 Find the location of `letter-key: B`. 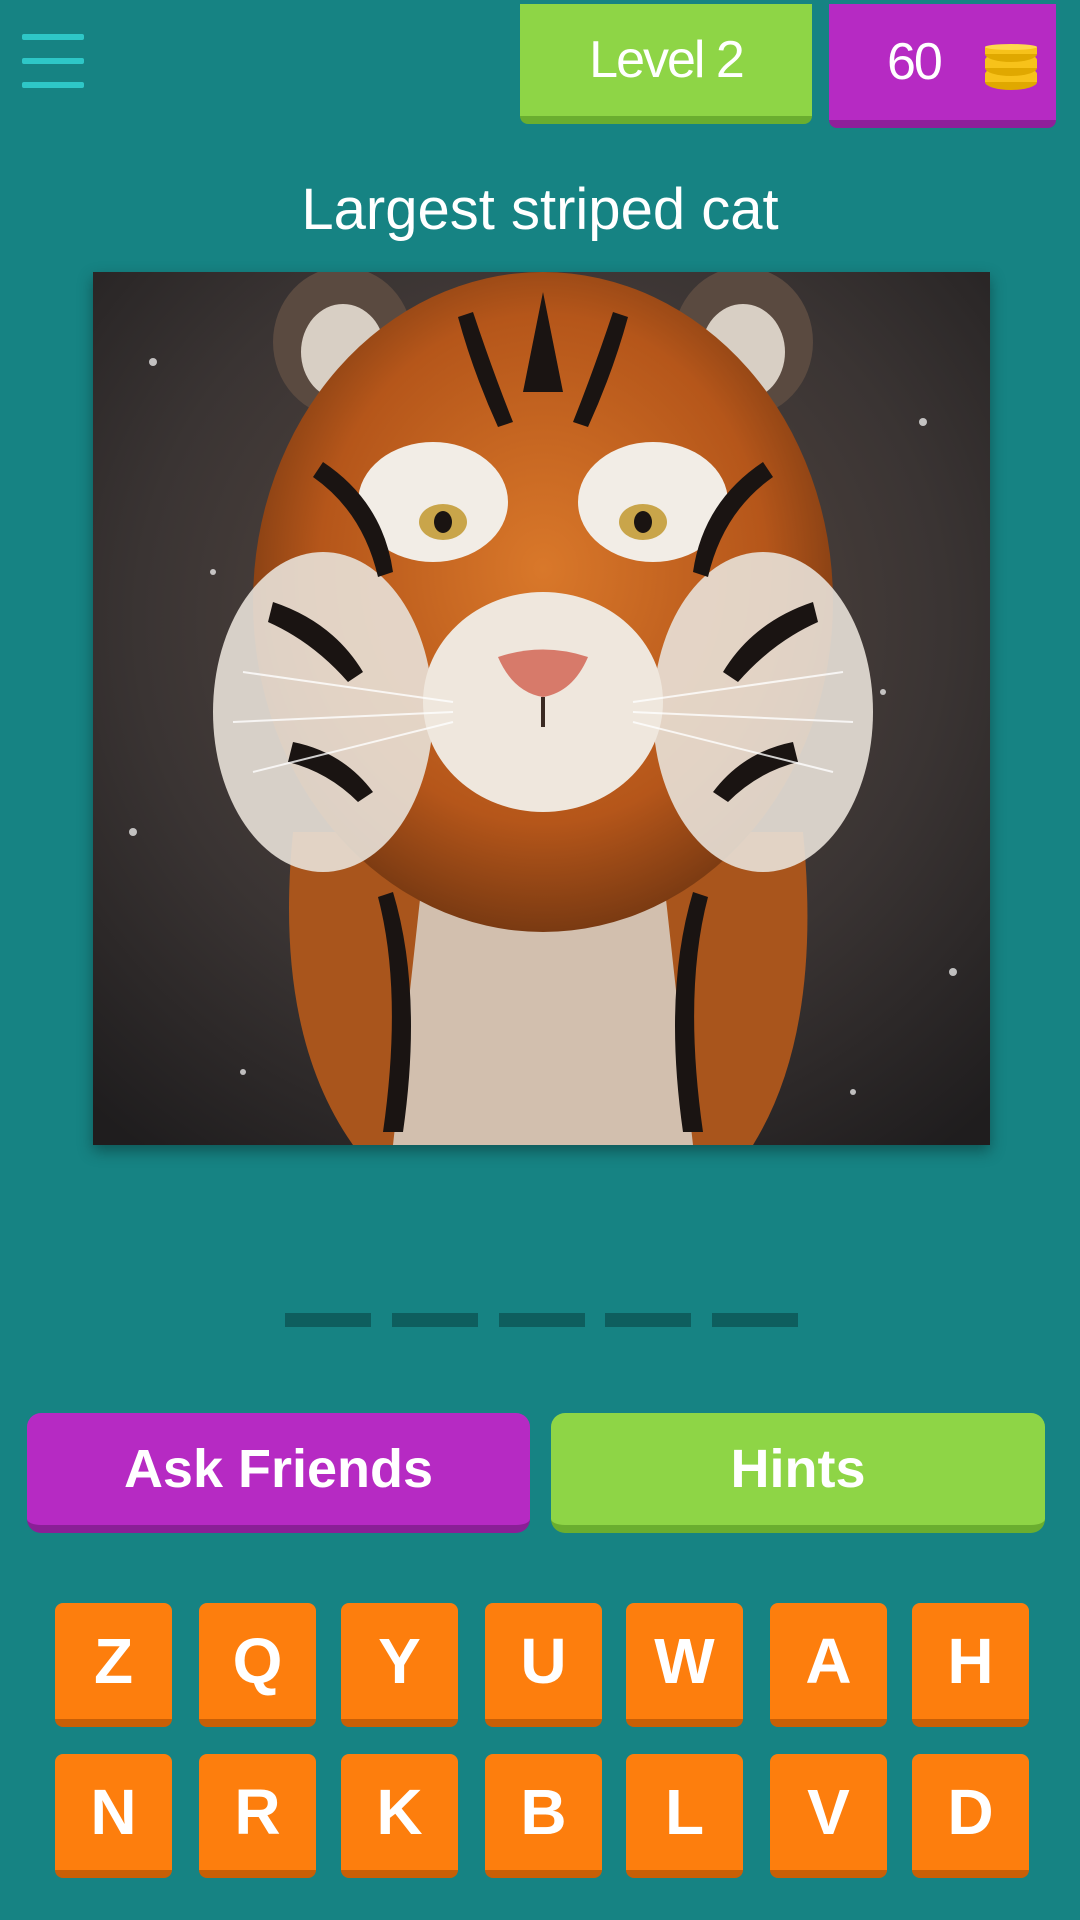

letter-key: B is located at coordinates (543, 1816).